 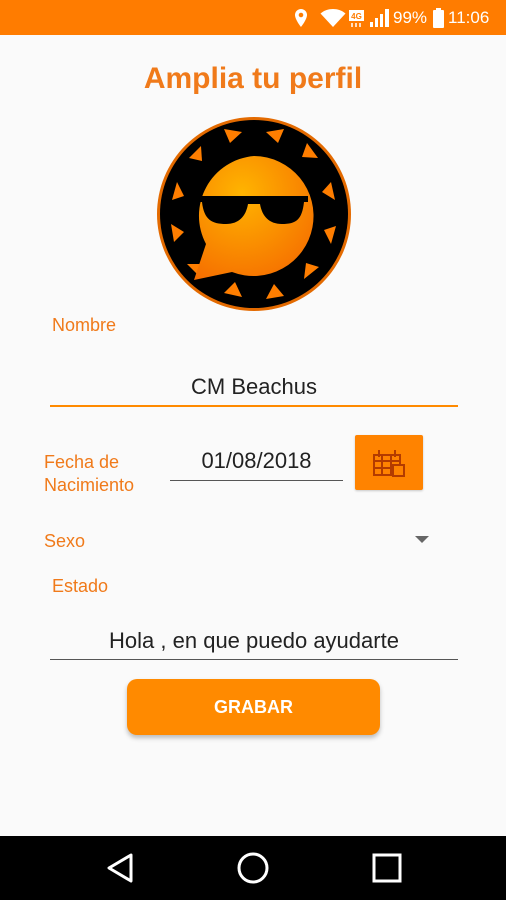 I want to click on fecha-label: Fecha de Nacimiento, so click(x=89, y=474).